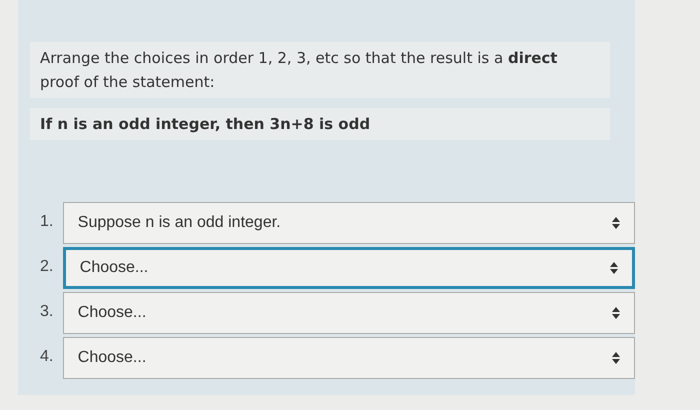 The image size is (700, 410). What do you see at coordinates (46, 357) in the screenshot?
I see `item-number: 4.` at bounding box center [46, 357].